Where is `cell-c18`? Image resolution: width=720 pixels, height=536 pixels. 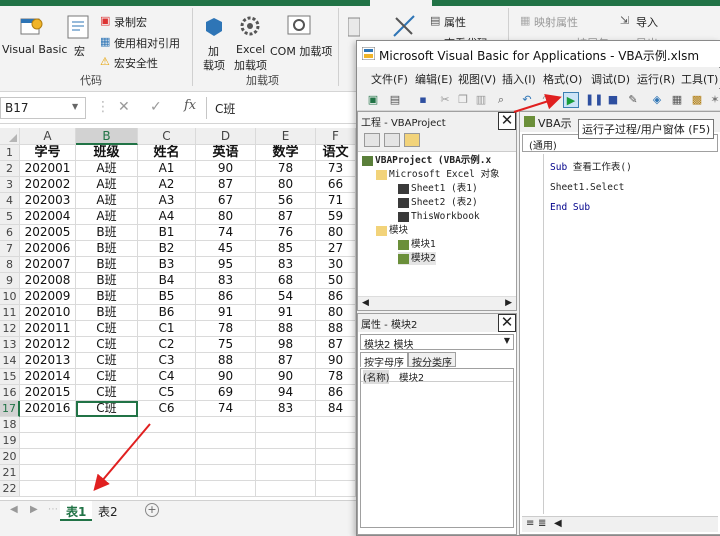
cell-c18 is located at coordinates (167, 425).